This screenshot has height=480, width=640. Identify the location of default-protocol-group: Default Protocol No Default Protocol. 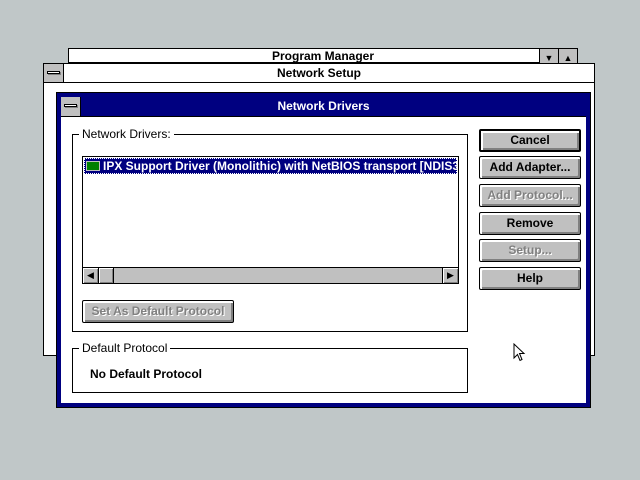
(270, 367).